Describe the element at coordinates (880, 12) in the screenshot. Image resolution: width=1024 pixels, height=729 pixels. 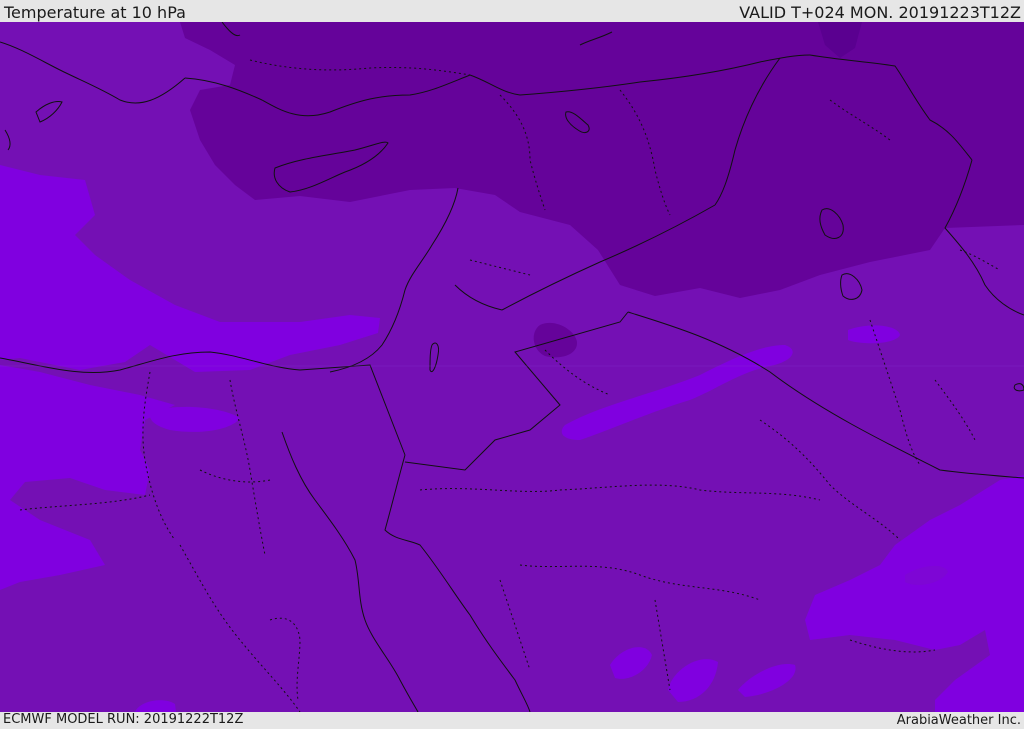
I see `valid-time: VALID T+024 MON. 20191223T12Z` at that location.